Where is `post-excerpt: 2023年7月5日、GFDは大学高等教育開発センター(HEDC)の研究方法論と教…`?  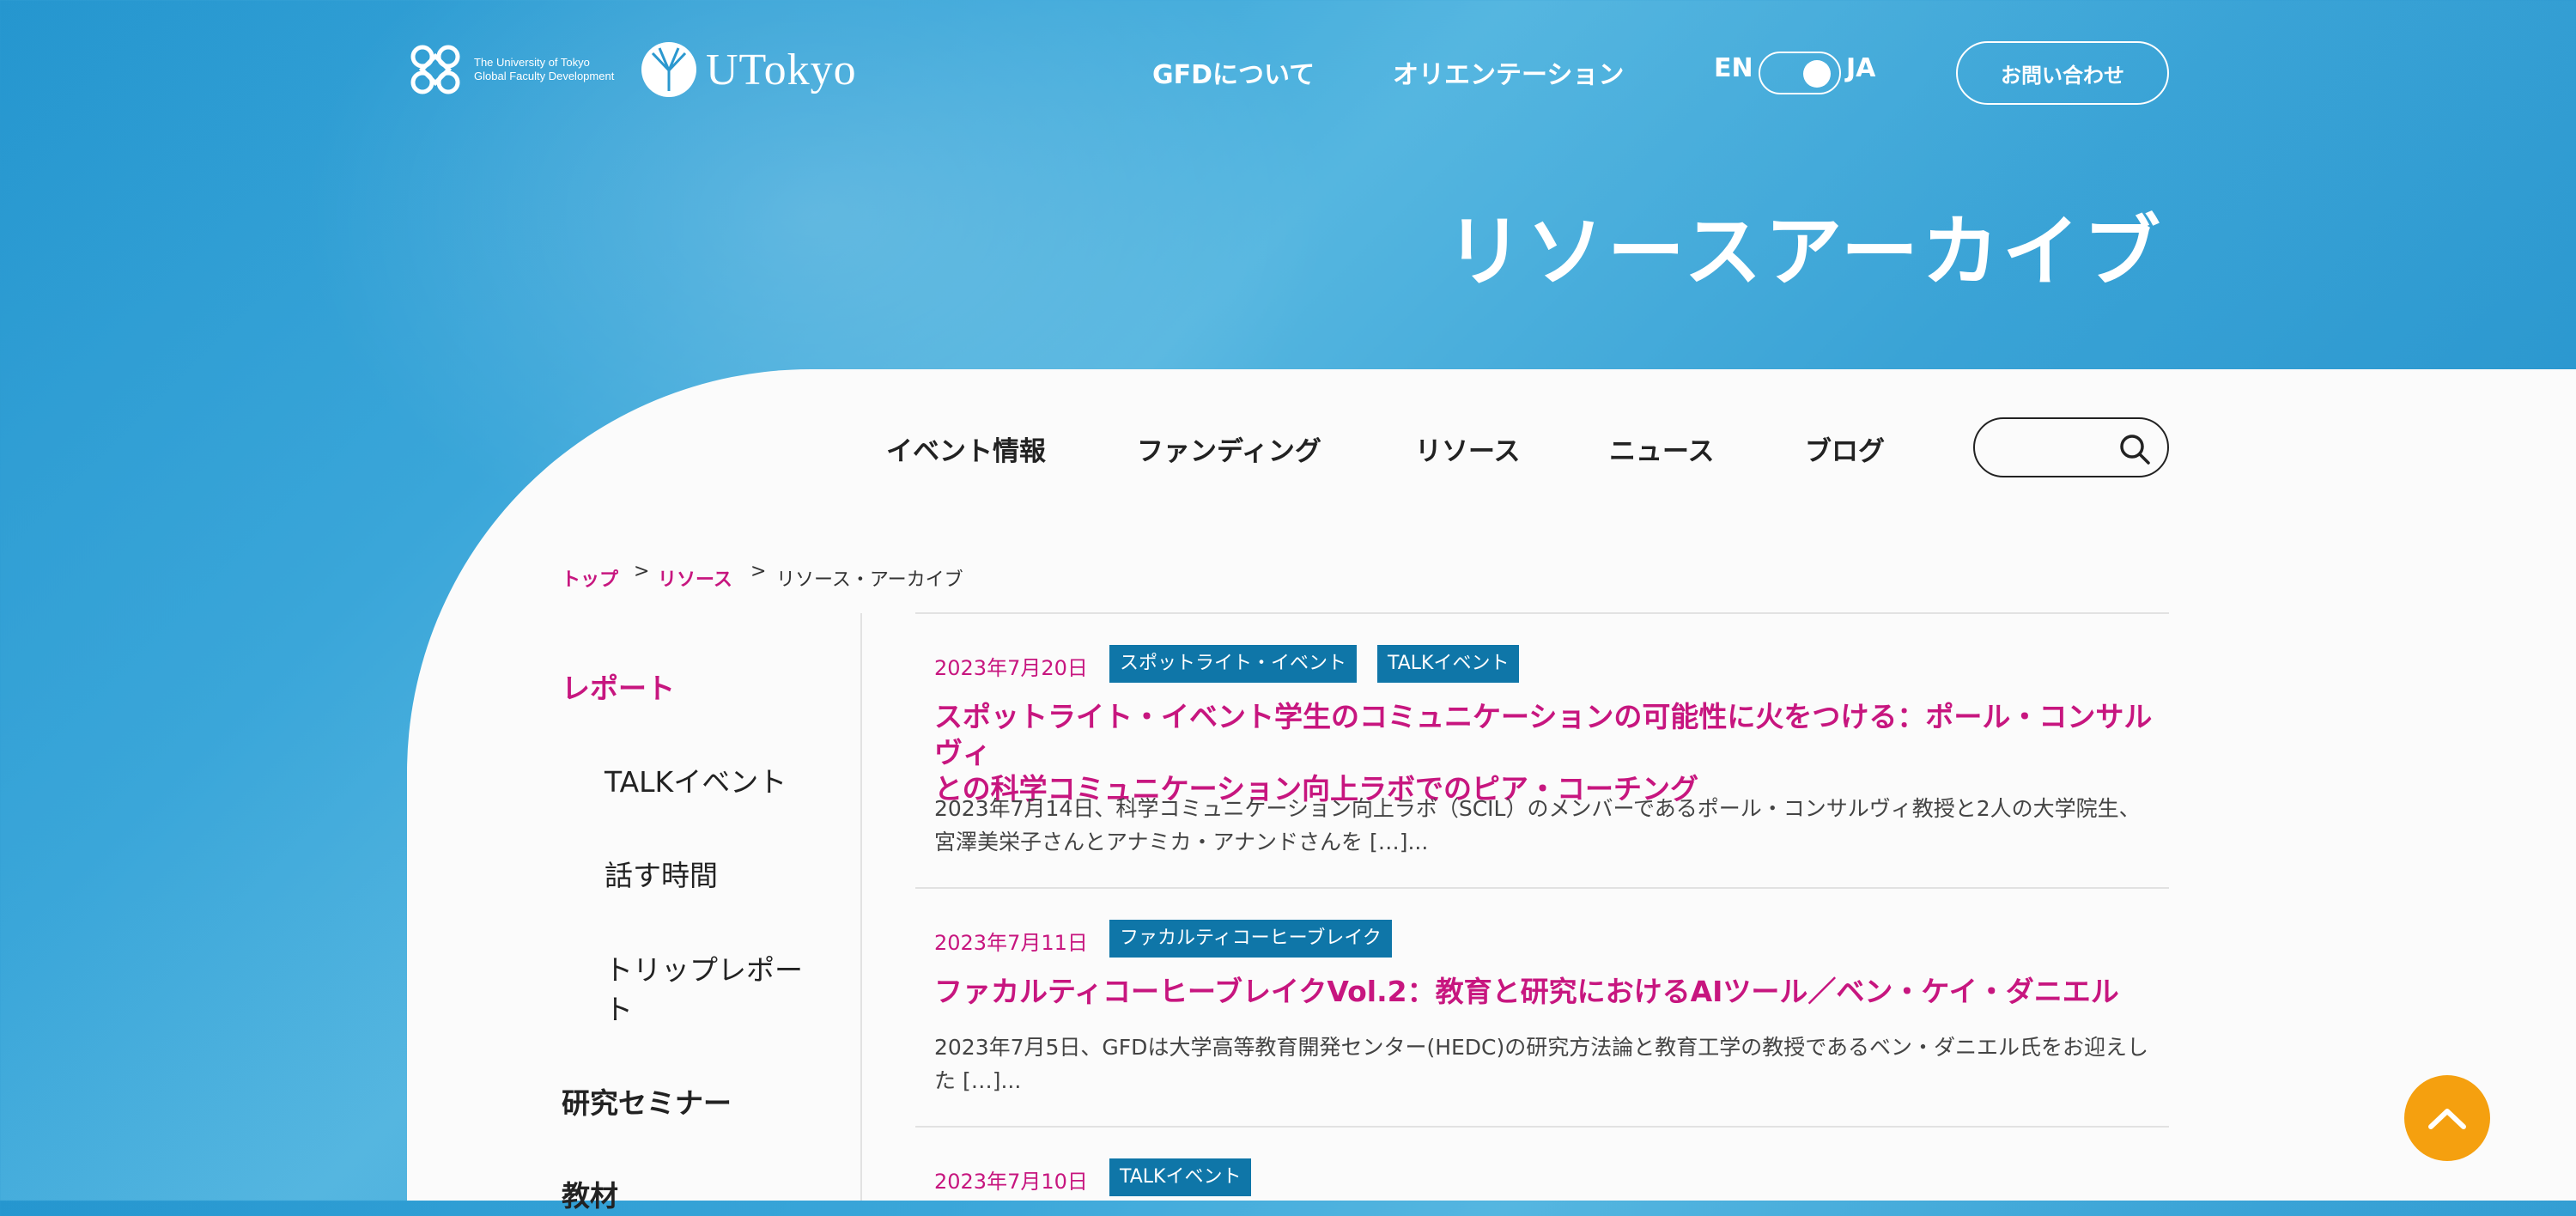 post-excerpt: 2023年7月5日、GFDは大学高等教育開発センター(HEDC)の研究方法論と教… is located at coordinates (1553, 1064).